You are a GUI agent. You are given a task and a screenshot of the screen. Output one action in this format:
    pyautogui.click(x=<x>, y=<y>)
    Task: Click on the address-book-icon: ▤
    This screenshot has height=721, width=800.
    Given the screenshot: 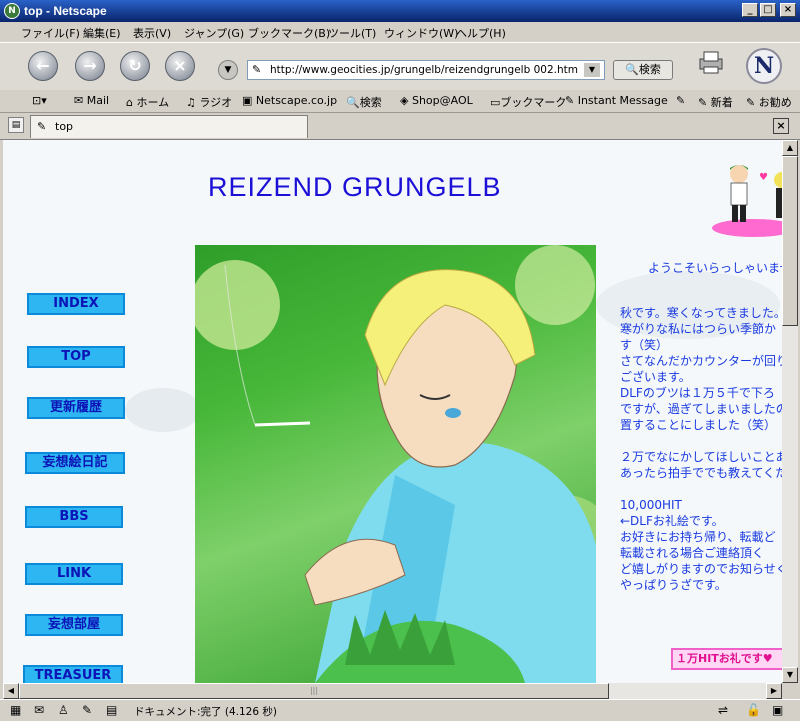 What is the action you would take?
    pyautogui.click(x=111, y=710)
    